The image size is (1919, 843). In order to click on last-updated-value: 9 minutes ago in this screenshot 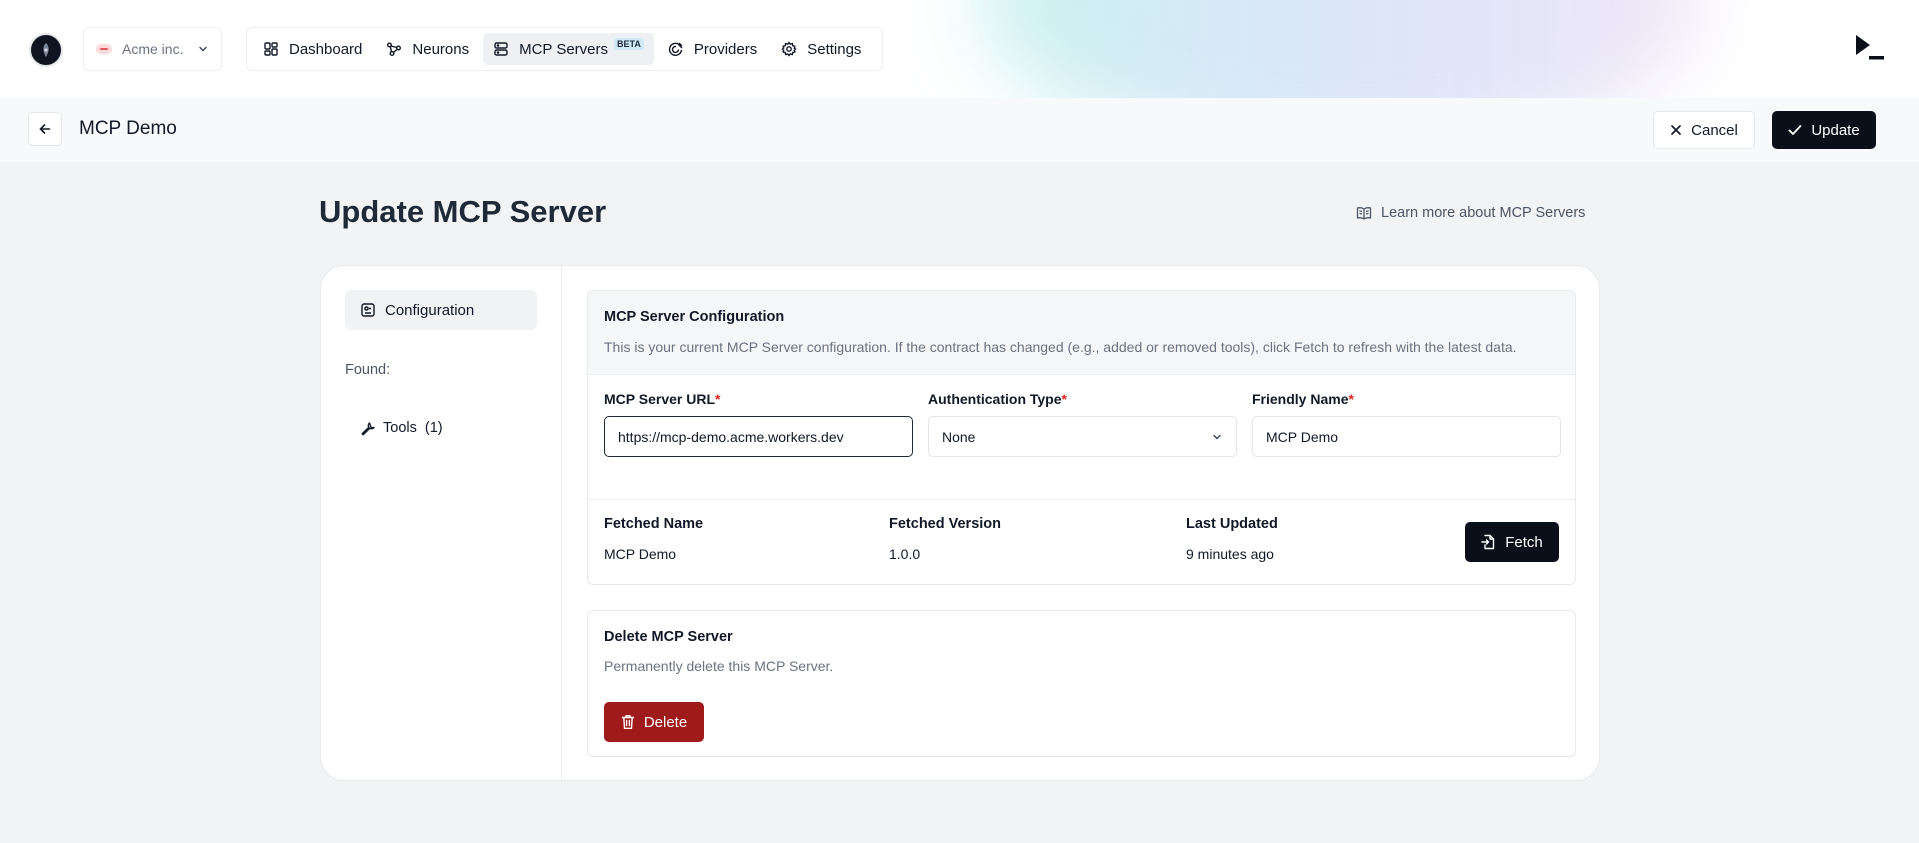, I will do `click(1230, 554)`.